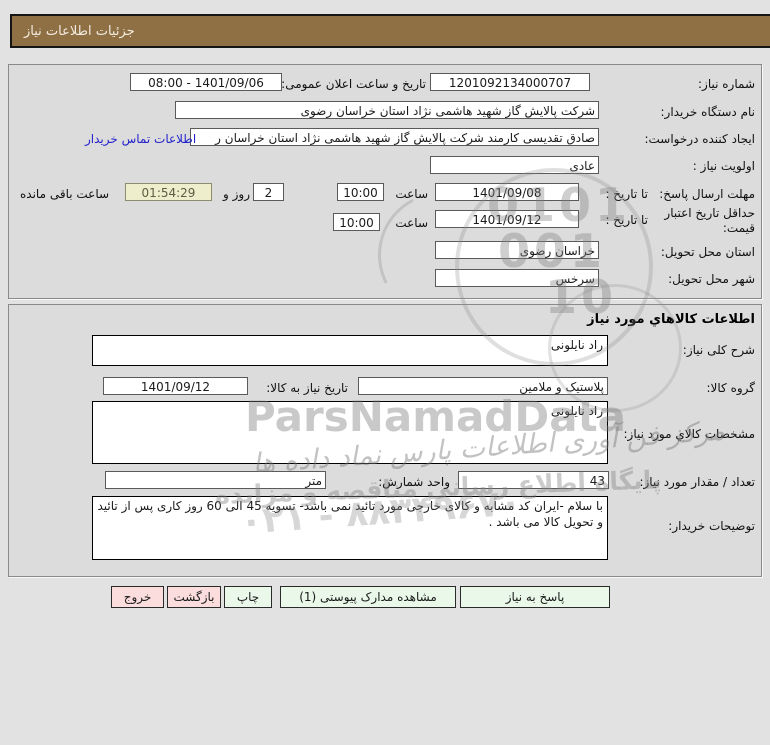  I want to click on view-attached-docs-button: مشاهده مدارک پیوستی (1), so click(368, 597).